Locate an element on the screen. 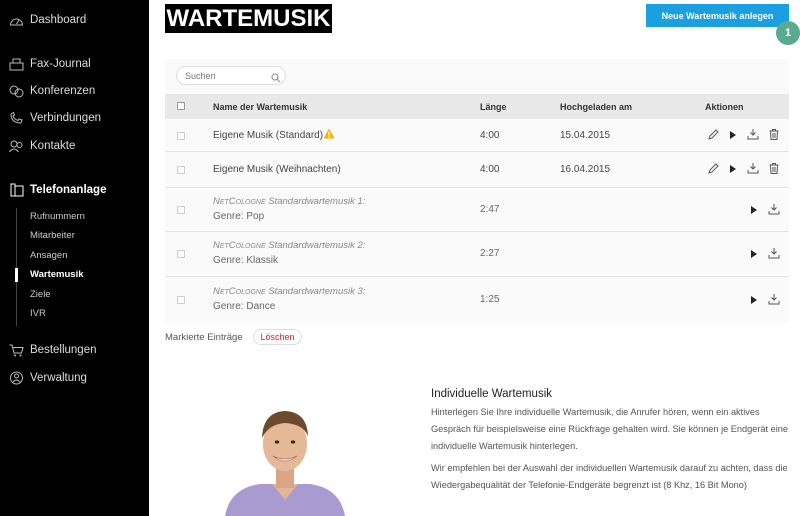 This screenshot has height=516, width=800. search-icon is located at coordinates (276, 79).